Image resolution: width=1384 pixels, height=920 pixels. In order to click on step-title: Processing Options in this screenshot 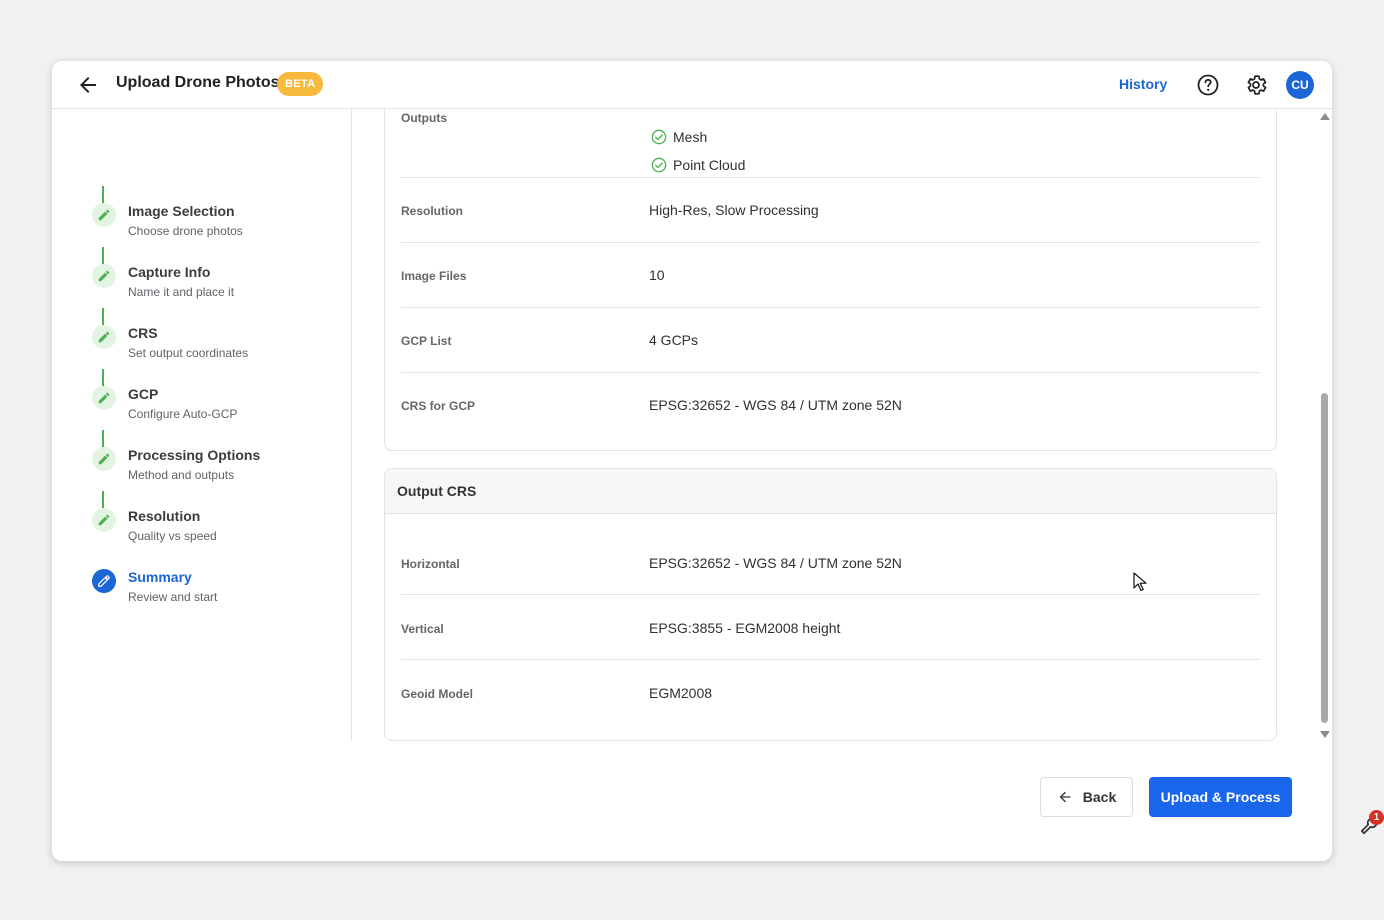, I will do `click(194, 455)`.